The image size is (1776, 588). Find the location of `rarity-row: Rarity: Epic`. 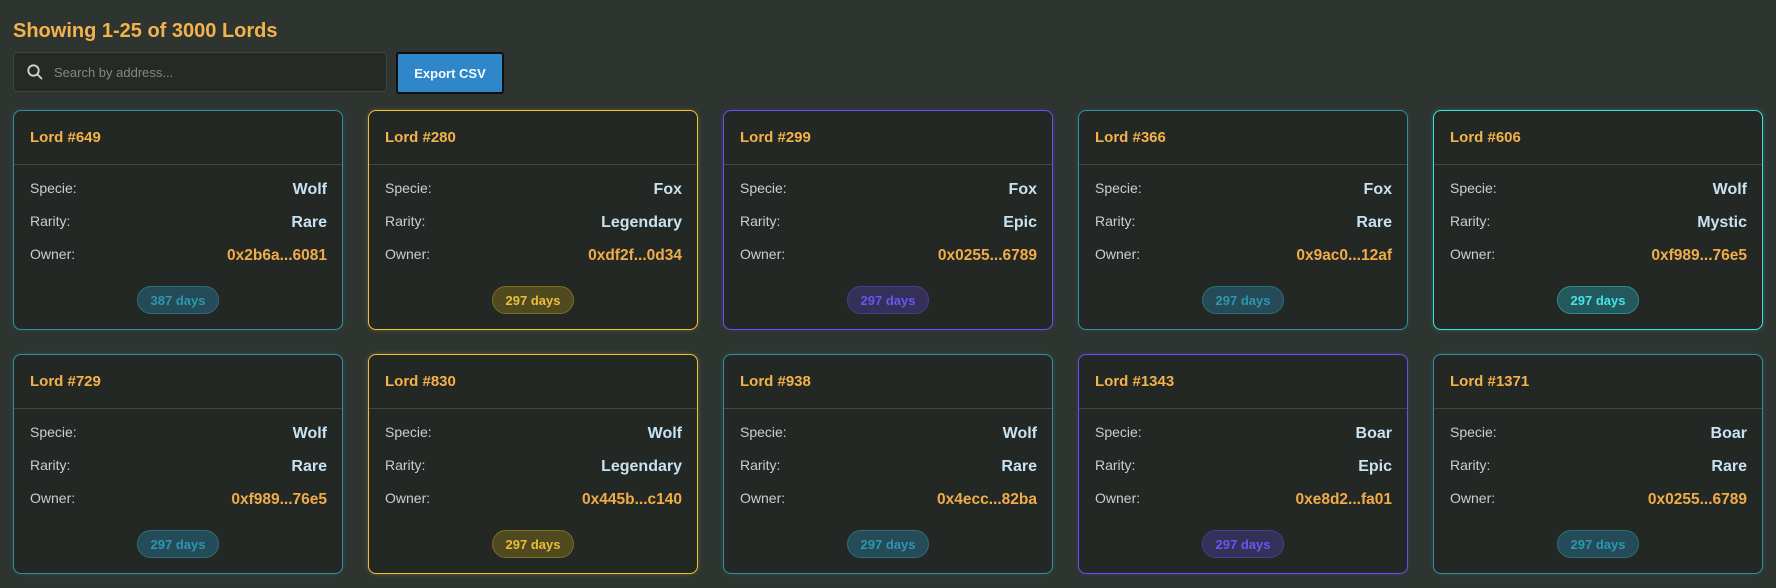

rarity-row: Rarity: Epic is located at coordinates (1243, 471).